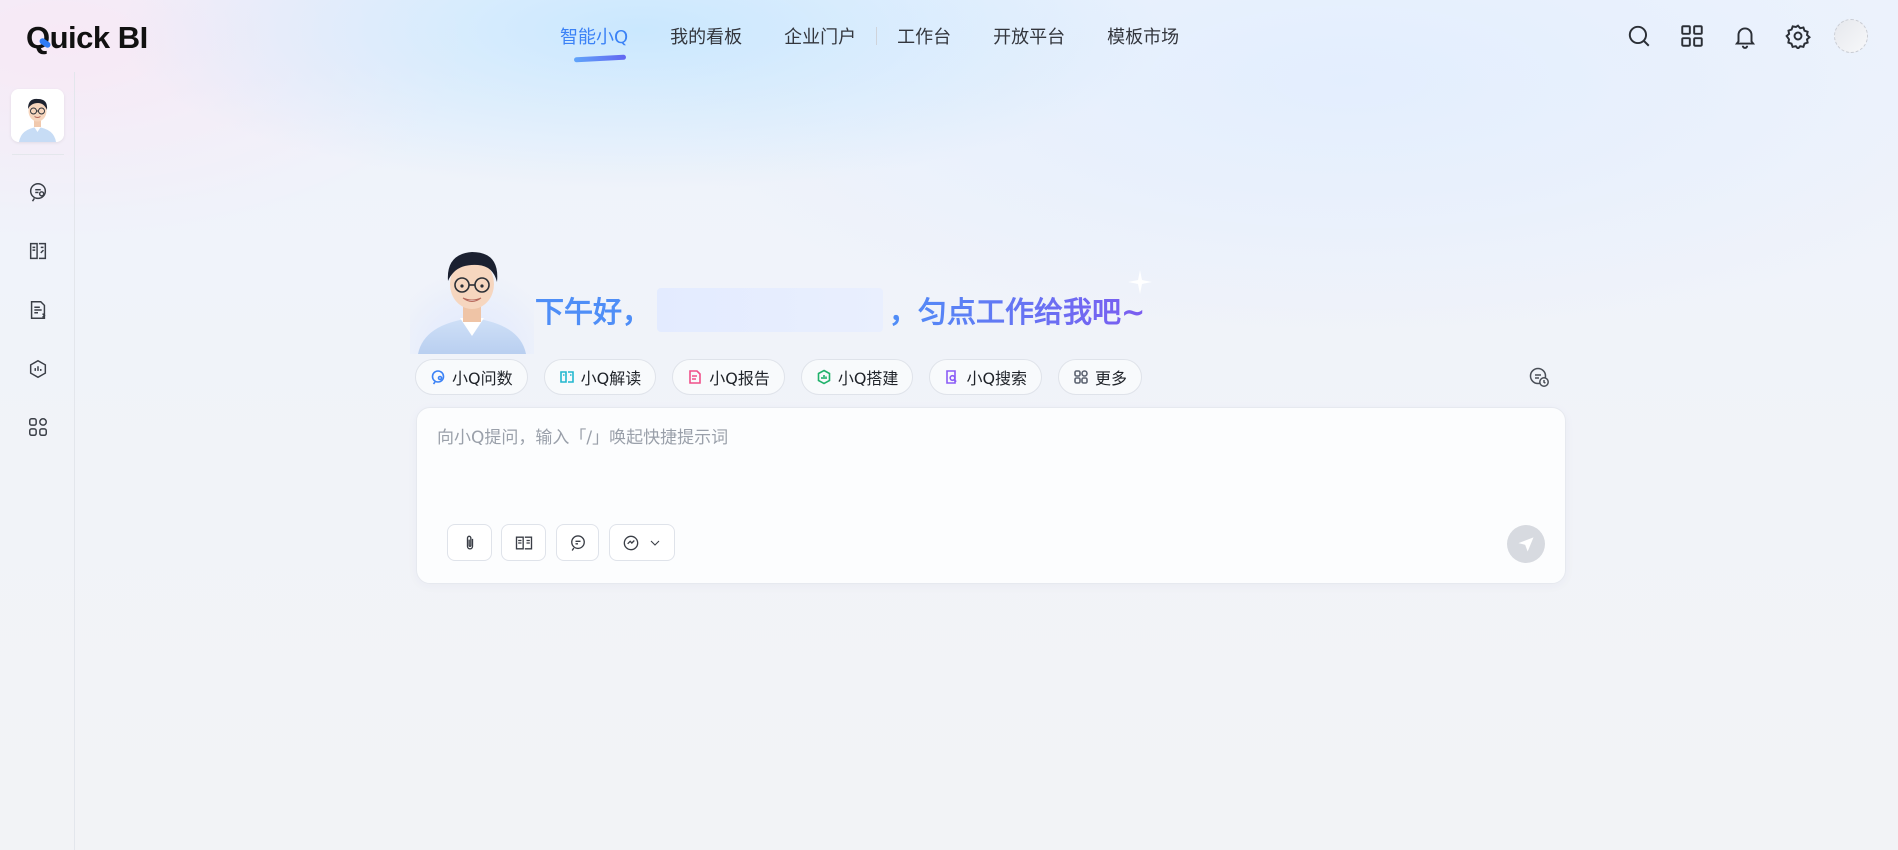 The width and height of the screenshot is (1898, 850). I want to click on build-icon, so click(38, 369).